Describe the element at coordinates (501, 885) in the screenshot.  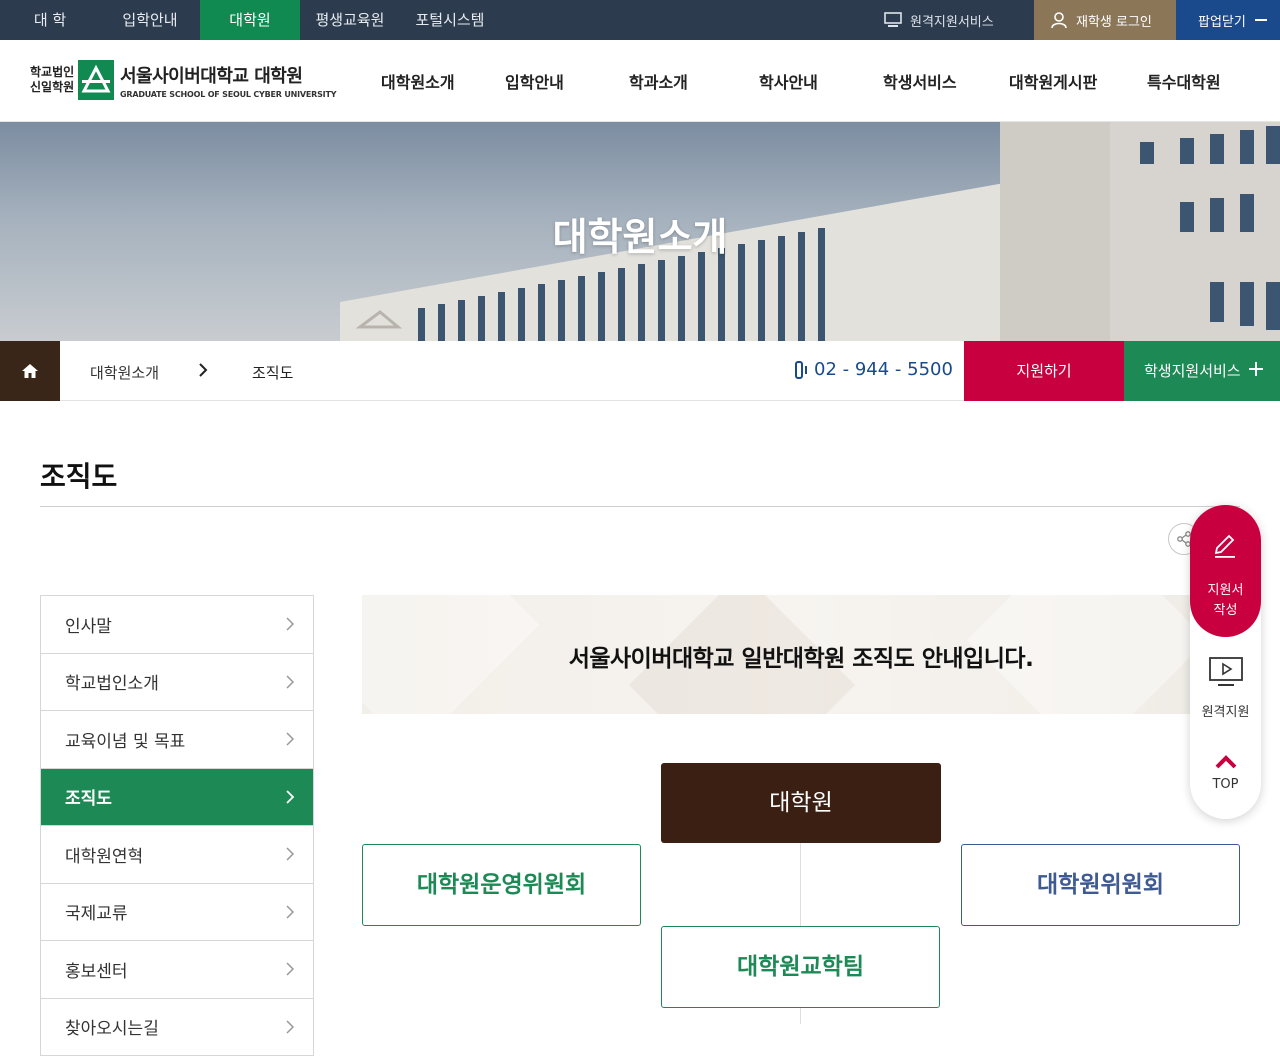
I see `org-node-operations-committee: 대학원운영위원회` at that location.